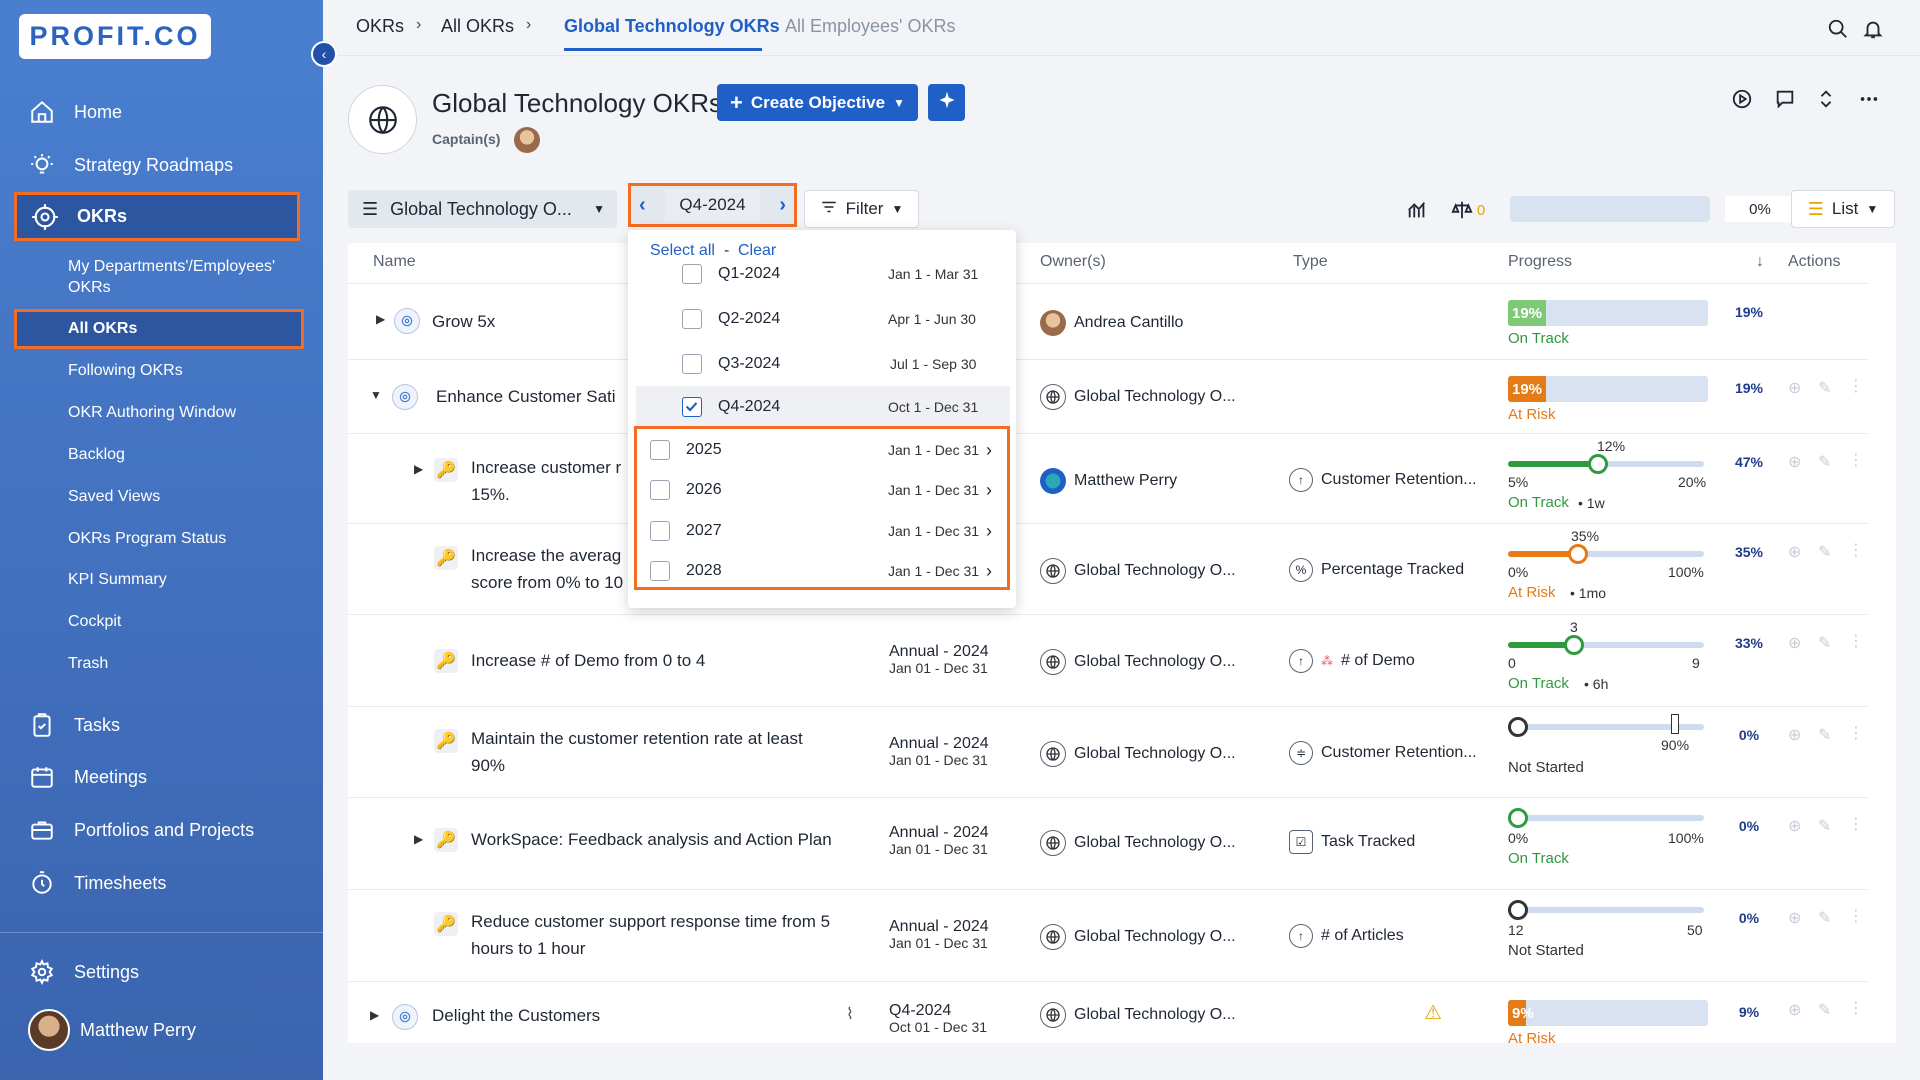 Image resolution: width=1920 pixels, height=1080 pixels. What do you see at coordinates (130, 165) in the screenshot?
I see `nav-strategy-roadmaps: Strategy Roadmaps` at bounding box center [130, 165].